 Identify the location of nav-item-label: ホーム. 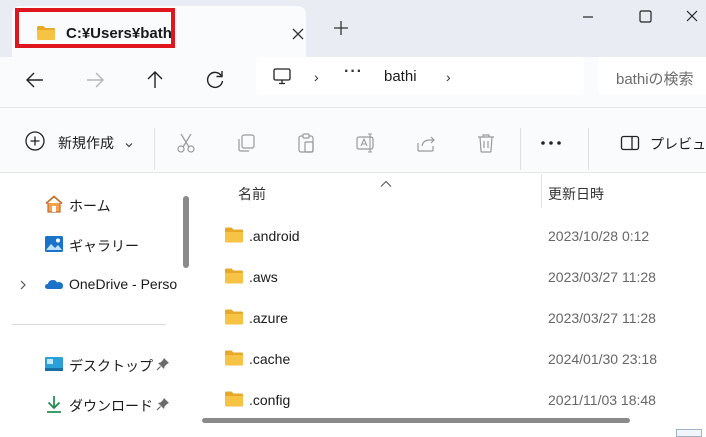
(90, 206).